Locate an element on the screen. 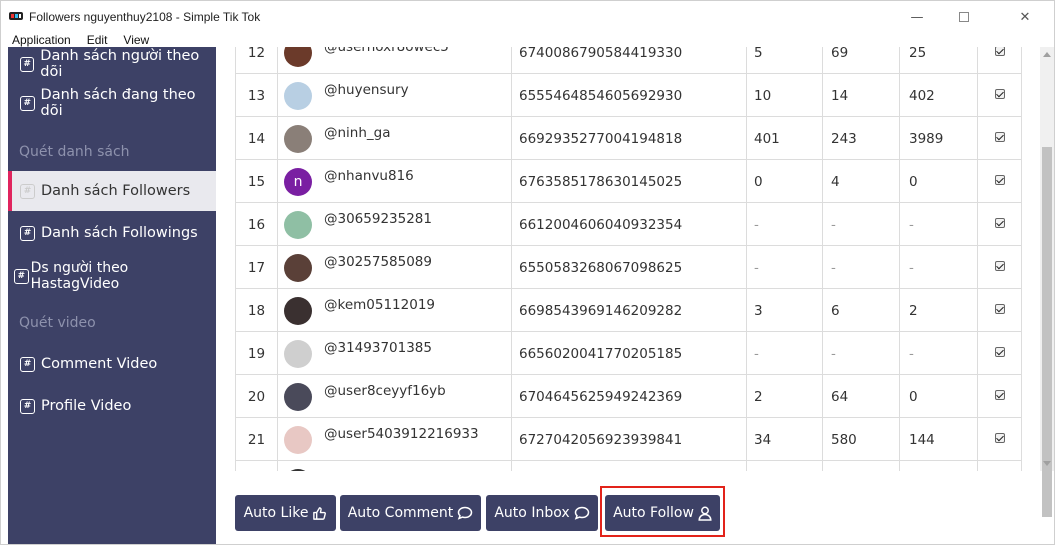 The height and width of the screenshot is (545, 1055). user-id-text: 6550583268067098625 is located at coordinates (601, 267).